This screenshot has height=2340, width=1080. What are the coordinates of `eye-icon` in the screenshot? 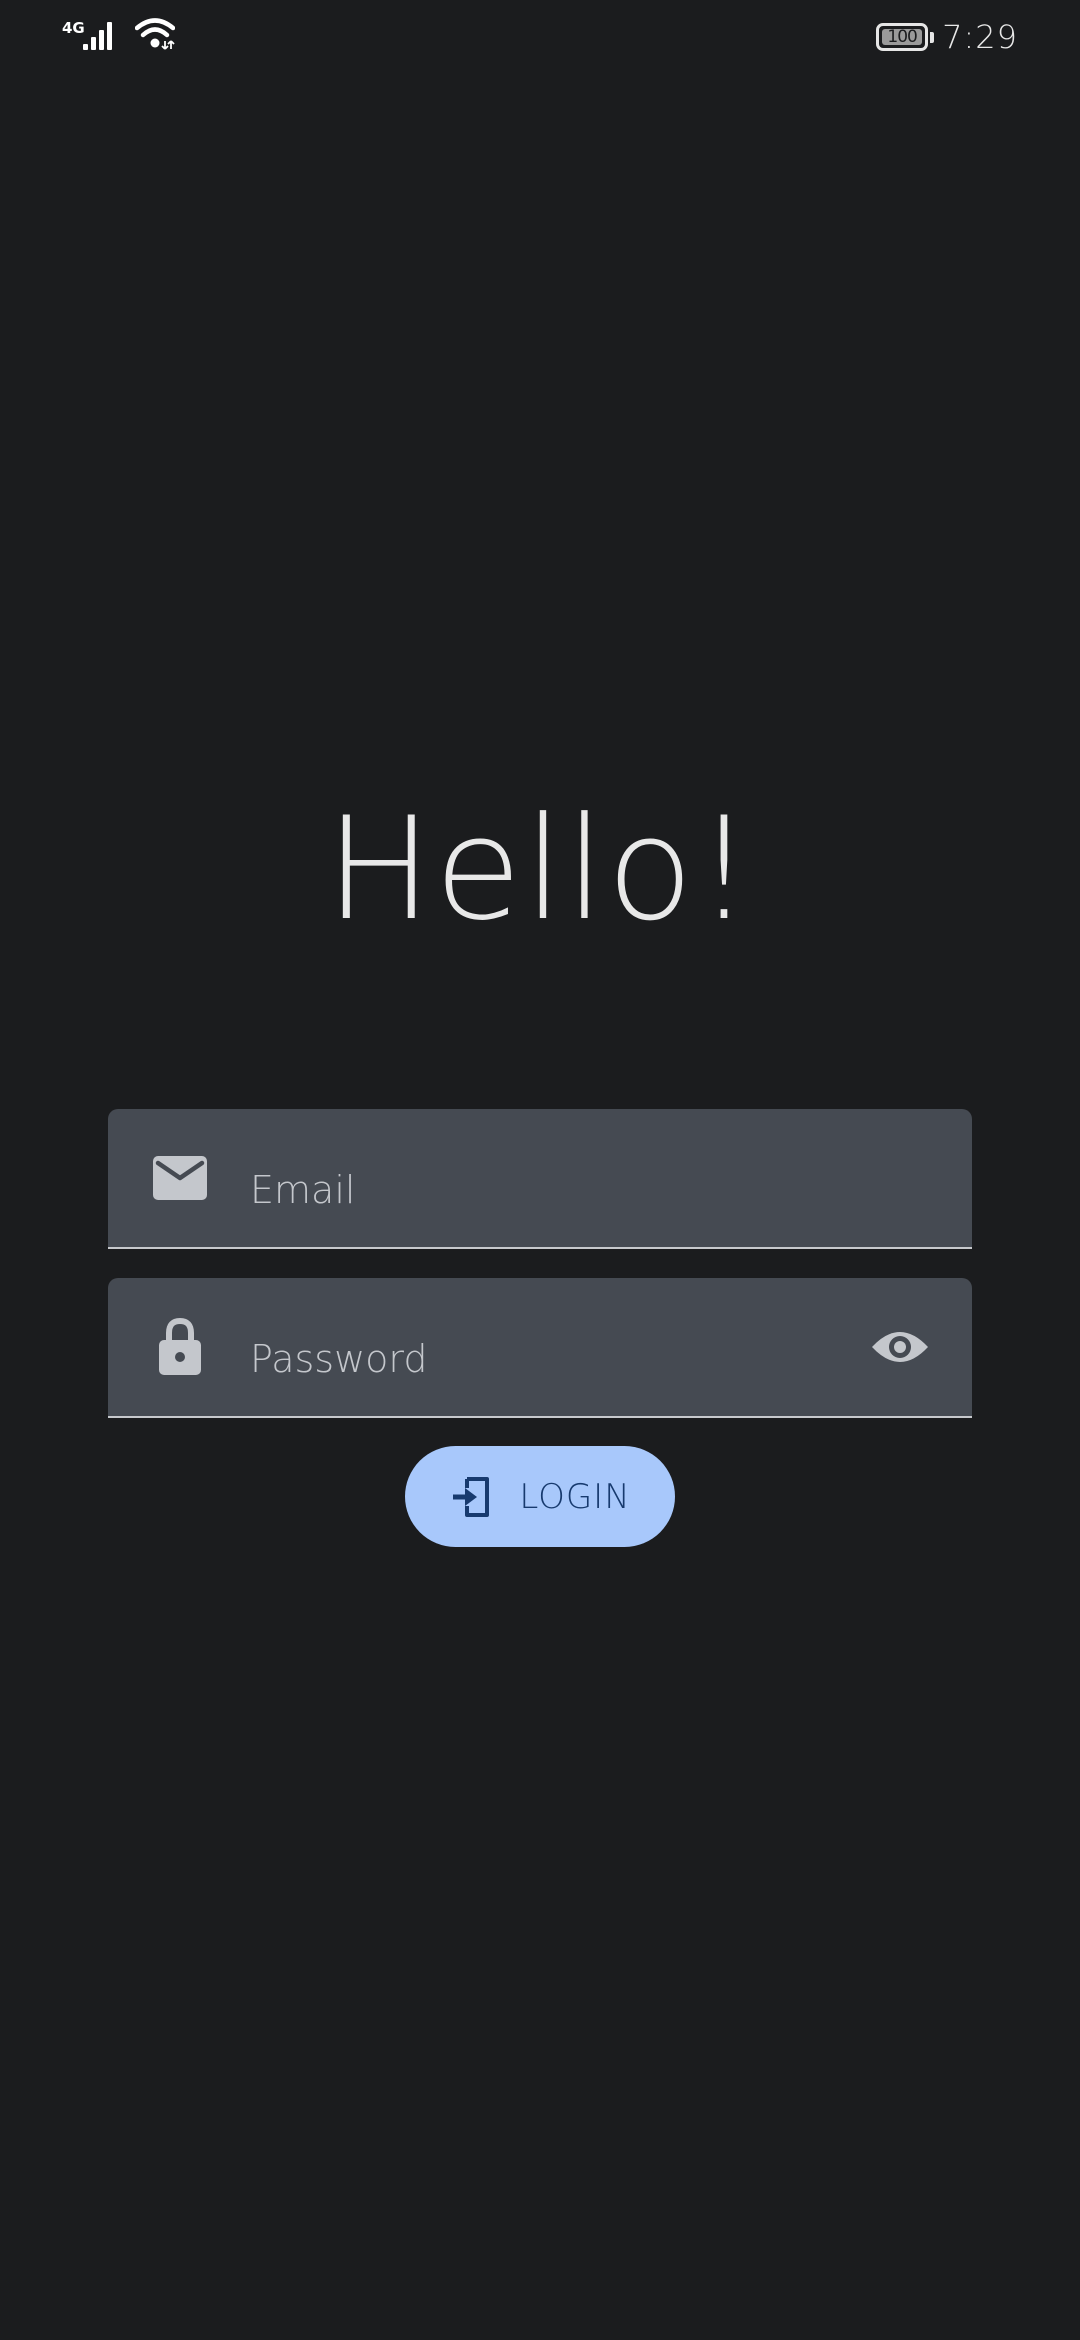 It's located at (900, 1347).